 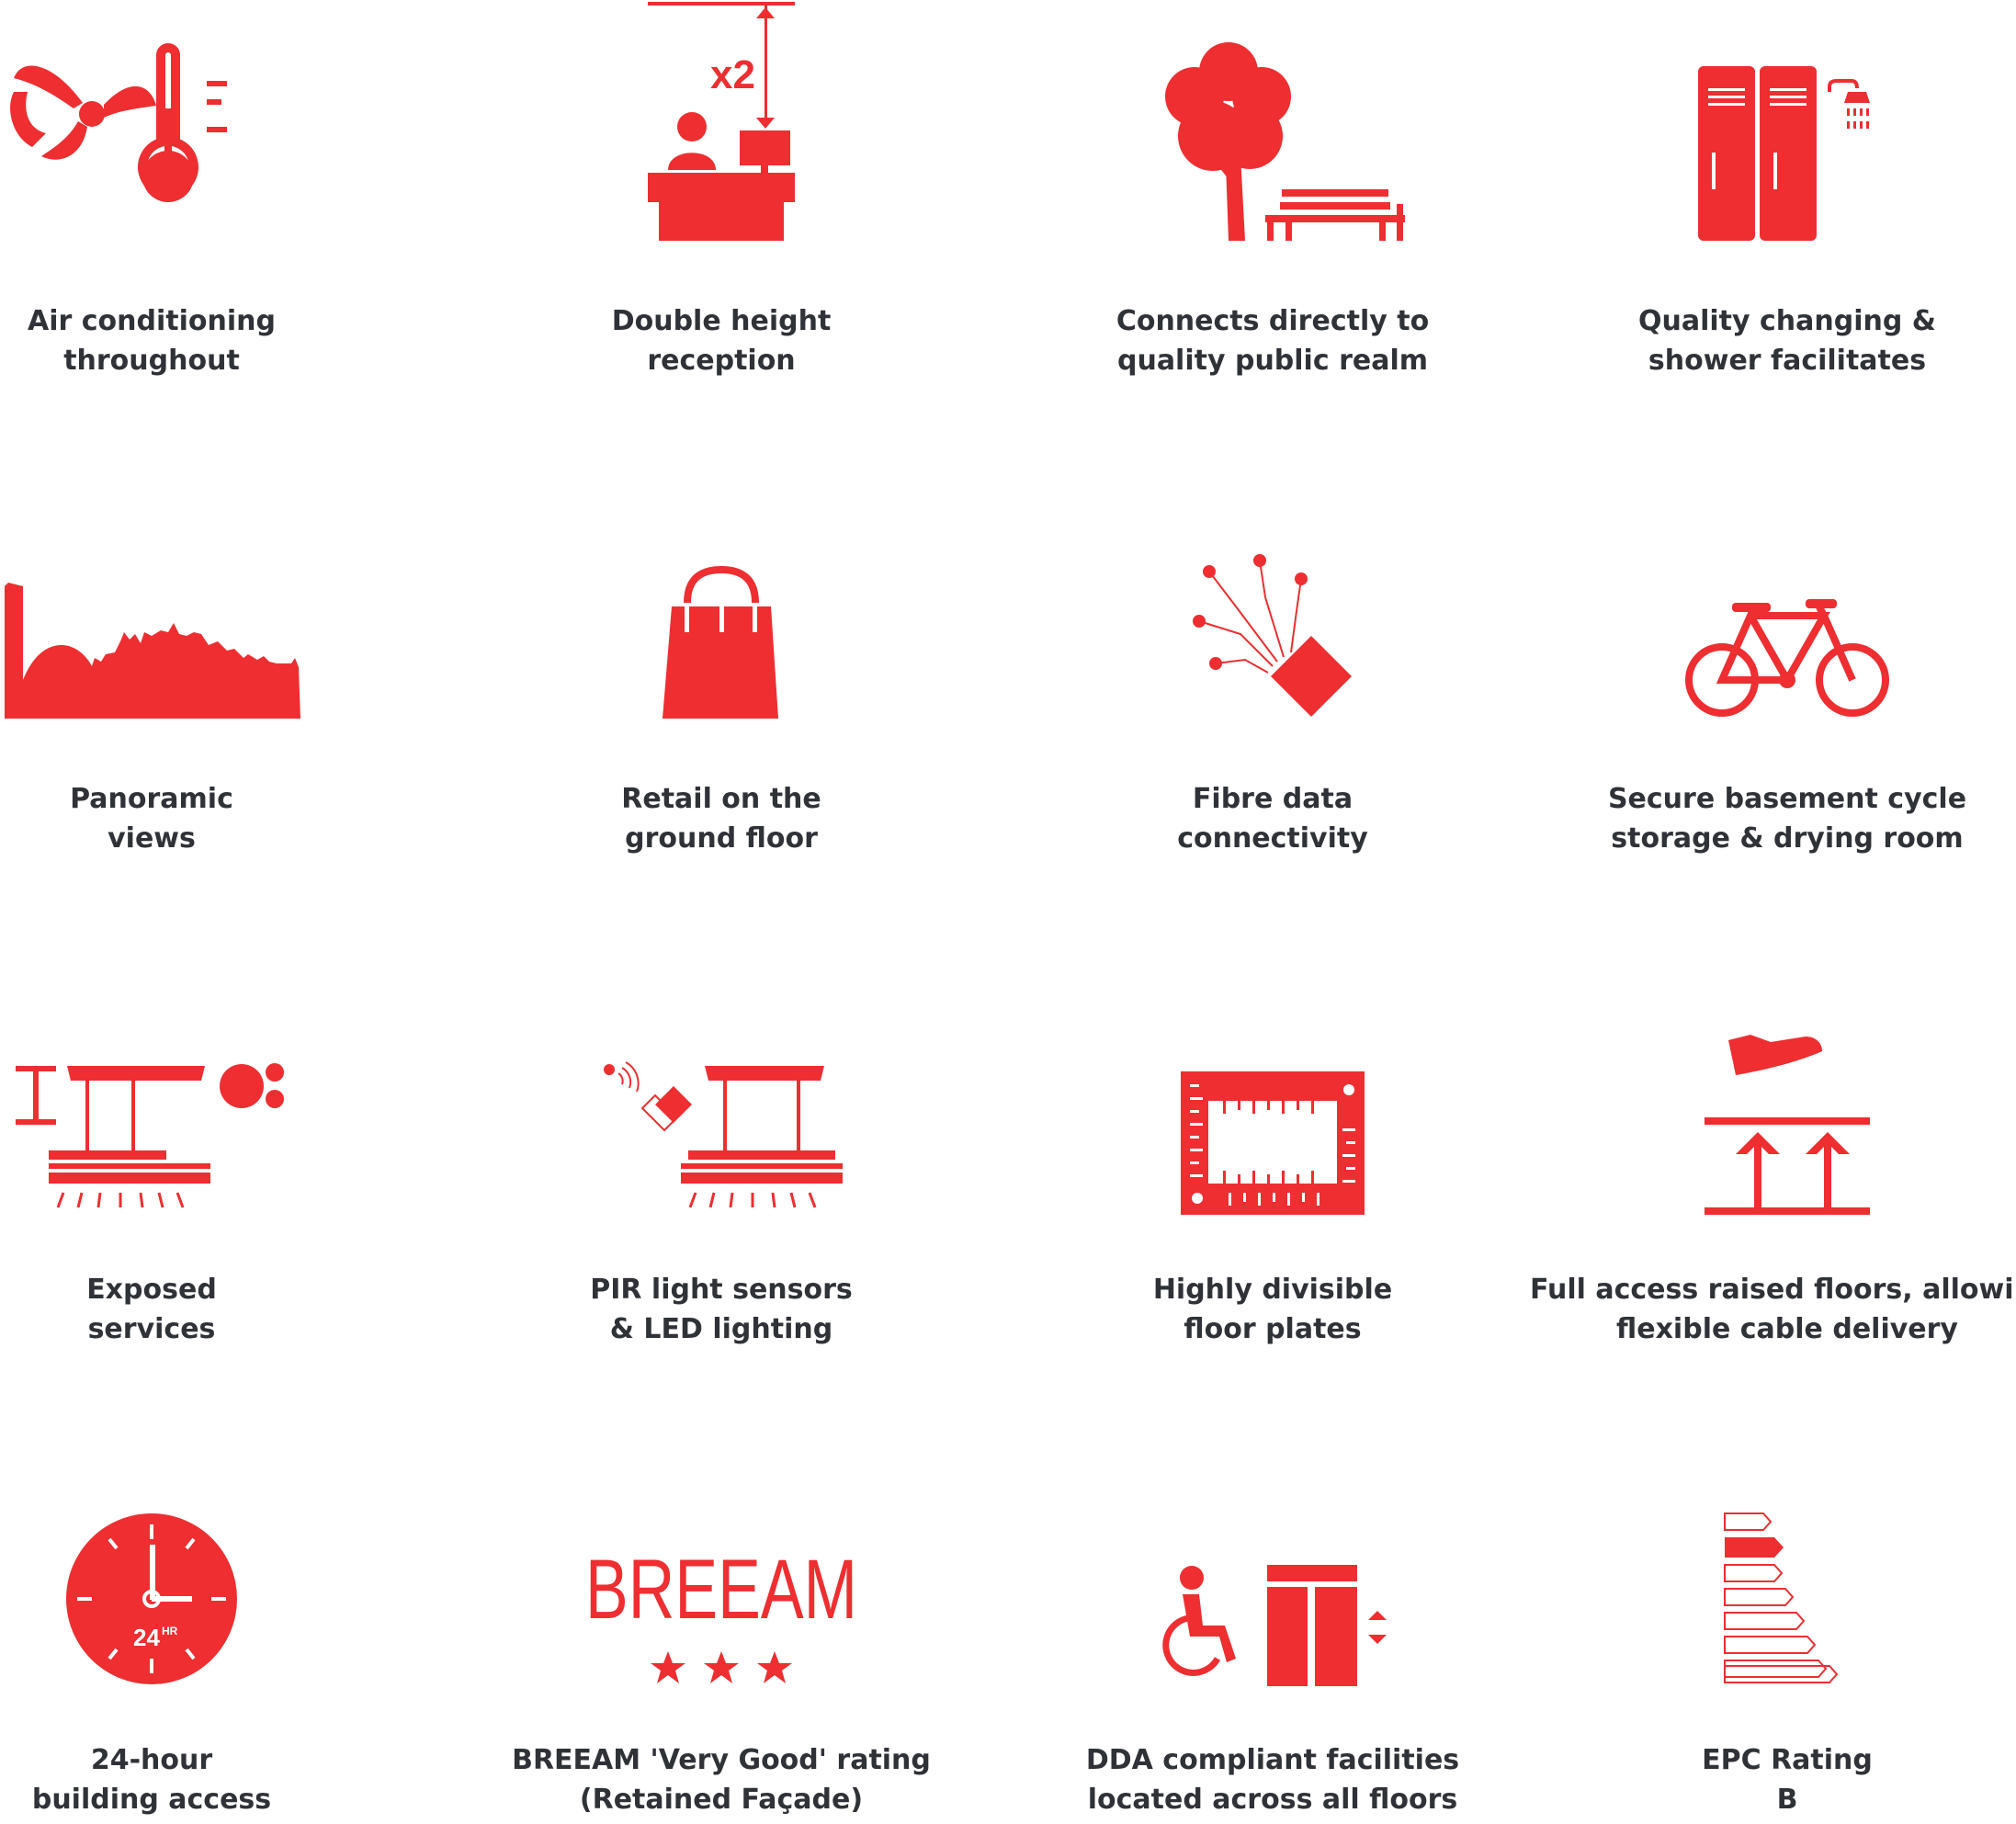 I want to click on svg-text: x2, so click(x=732, y=74).